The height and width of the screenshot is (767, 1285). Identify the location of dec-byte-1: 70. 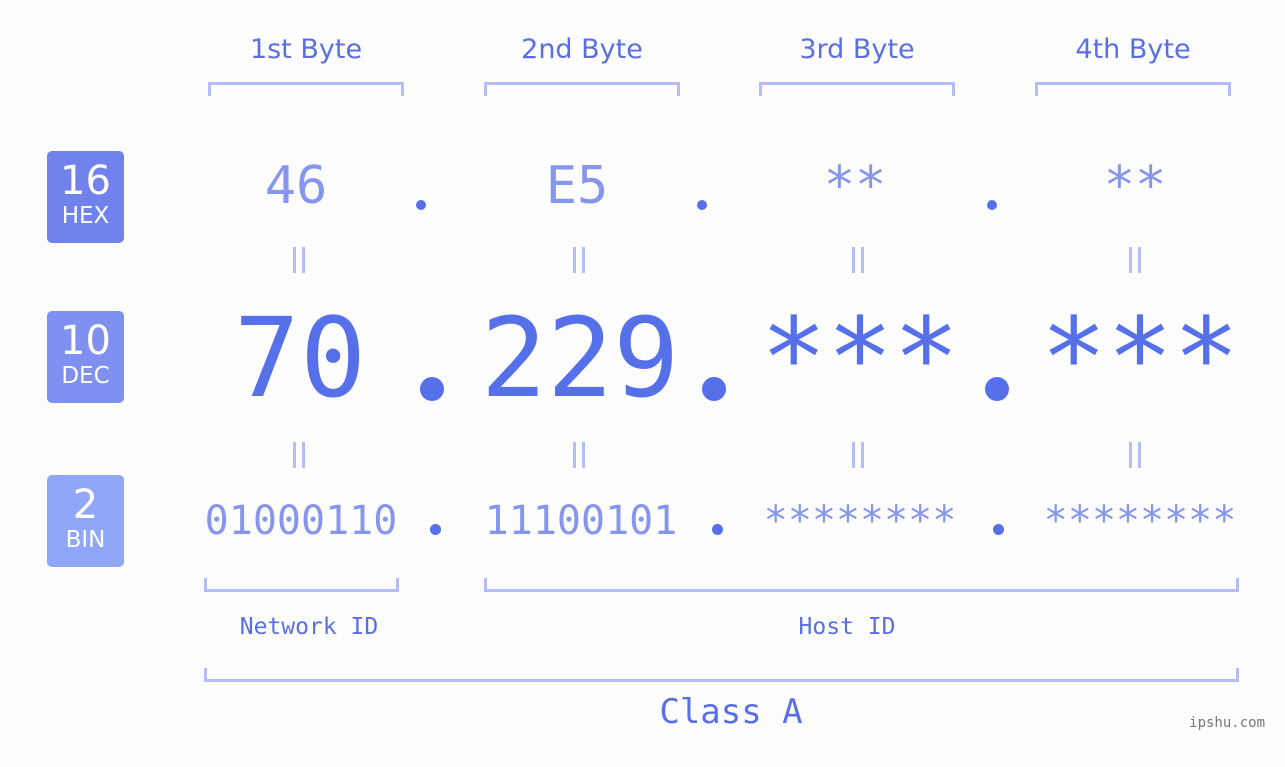
(300, 358).